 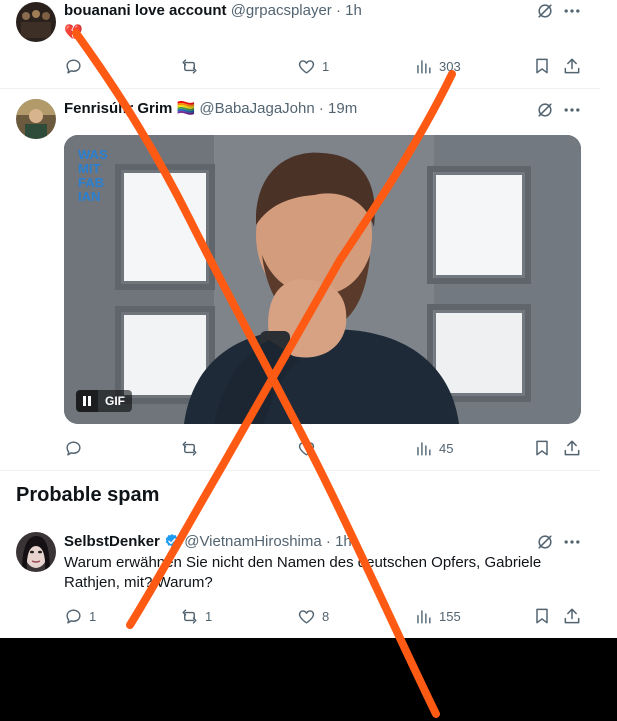 I want to click on verified-badge-icon, so click(x=172, y=540).